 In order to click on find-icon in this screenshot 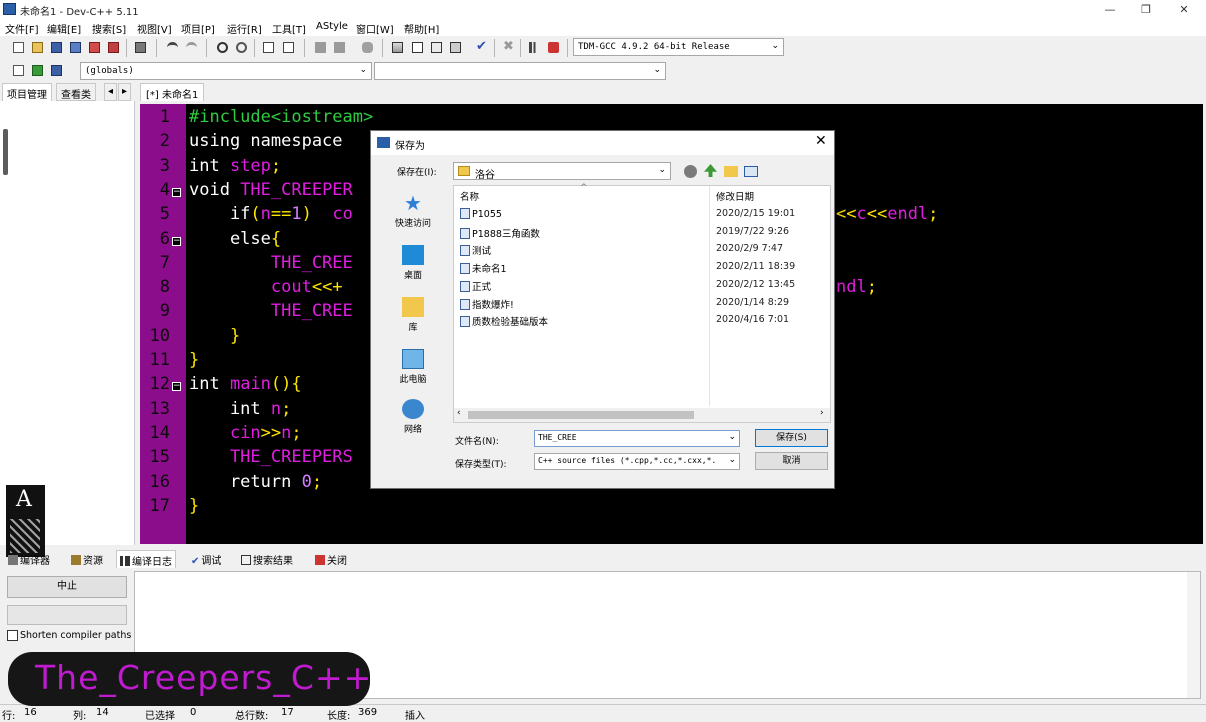, I will do `click(222, 47)`.